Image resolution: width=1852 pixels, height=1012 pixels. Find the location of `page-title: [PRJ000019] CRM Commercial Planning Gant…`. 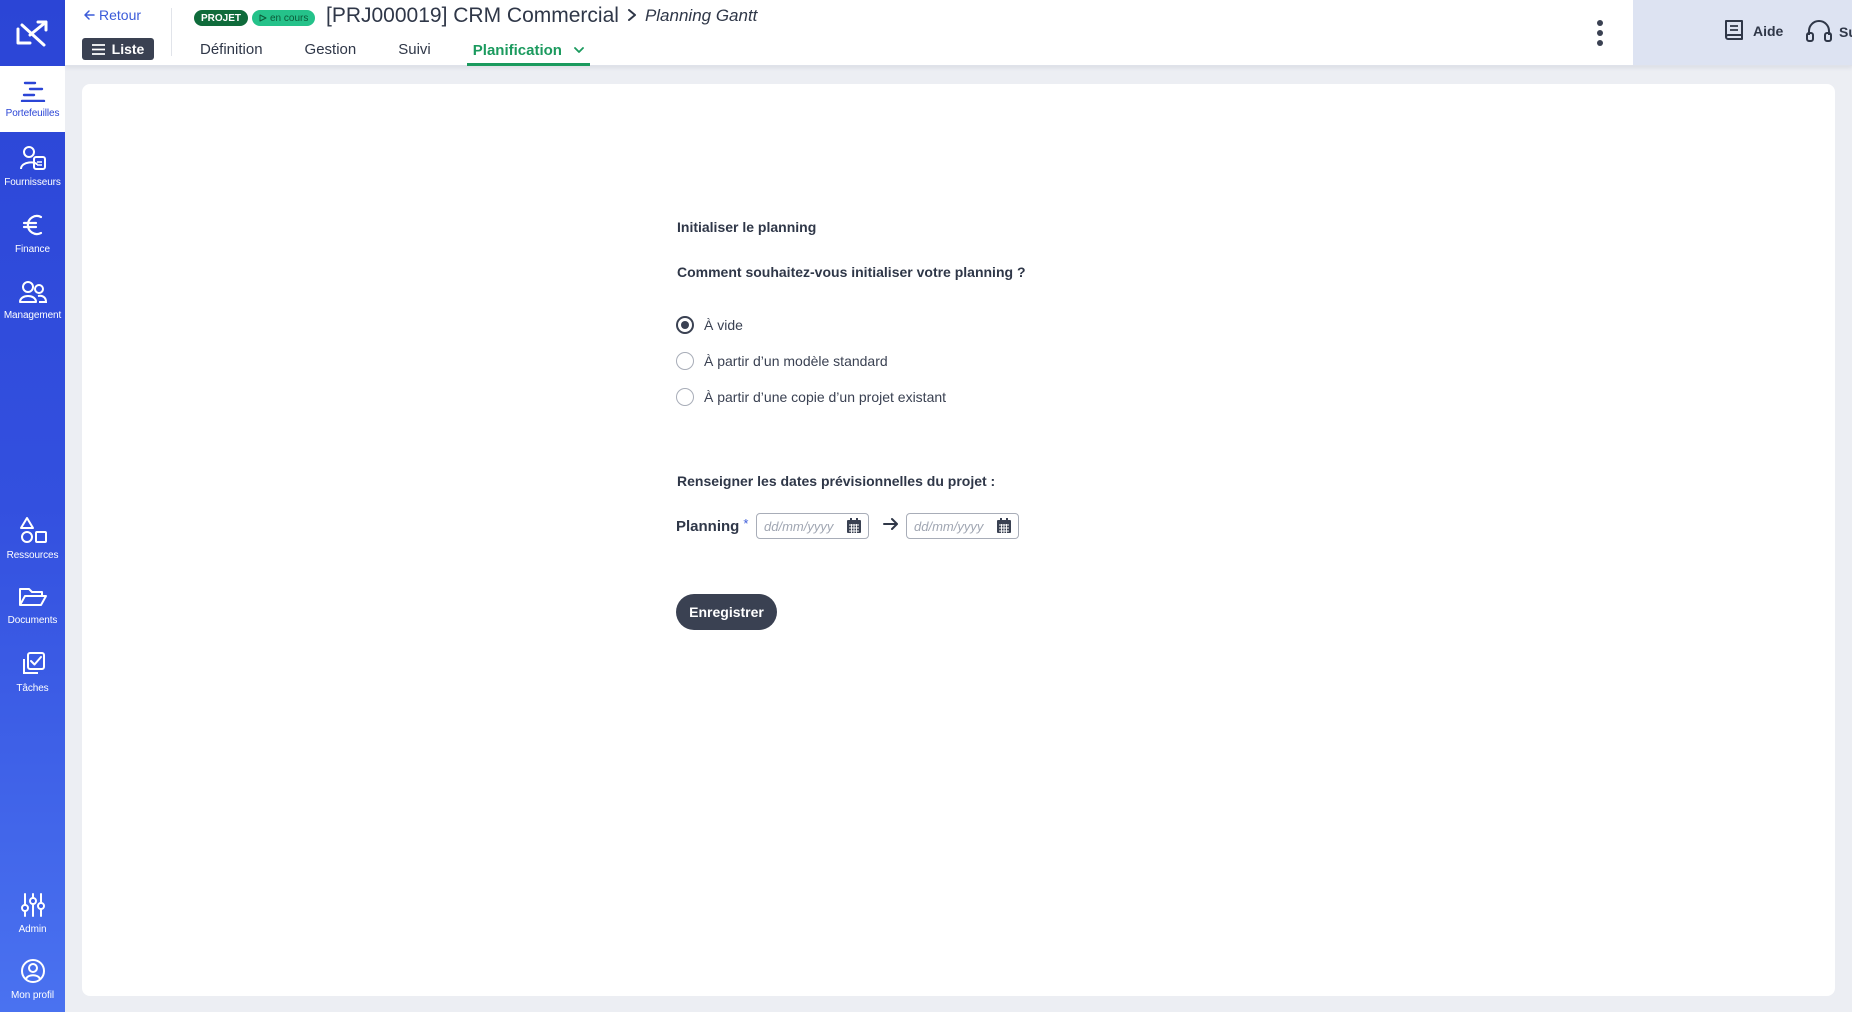

page-title: [PRJ000019] CRM Commercial Planning Gant… is located at coordinates (541, 16).